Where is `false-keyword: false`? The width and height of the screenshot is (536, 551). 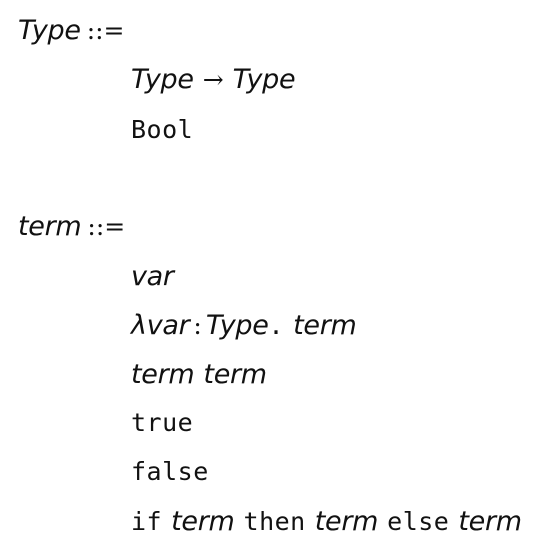
false-keyword: false is located at coordinates (170, 471).